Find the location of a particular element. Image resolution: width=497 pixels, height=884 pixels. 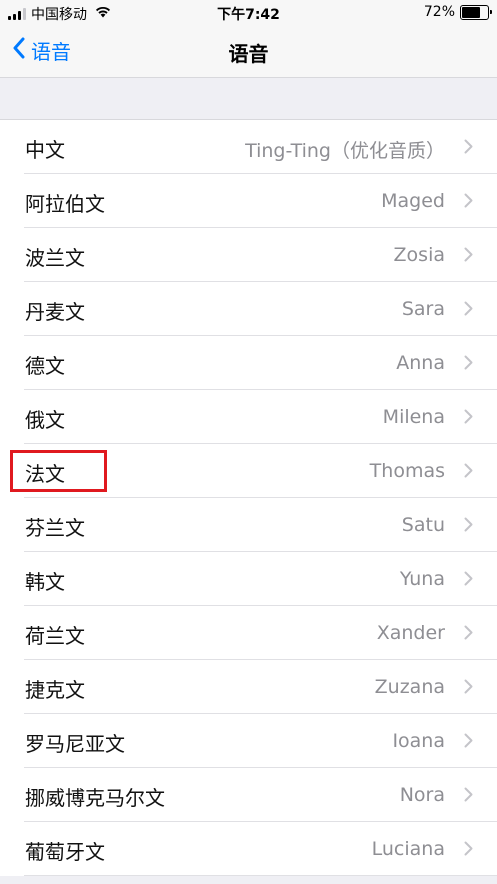

status-time: 下午7:42 is located at coordinates (248, 15).